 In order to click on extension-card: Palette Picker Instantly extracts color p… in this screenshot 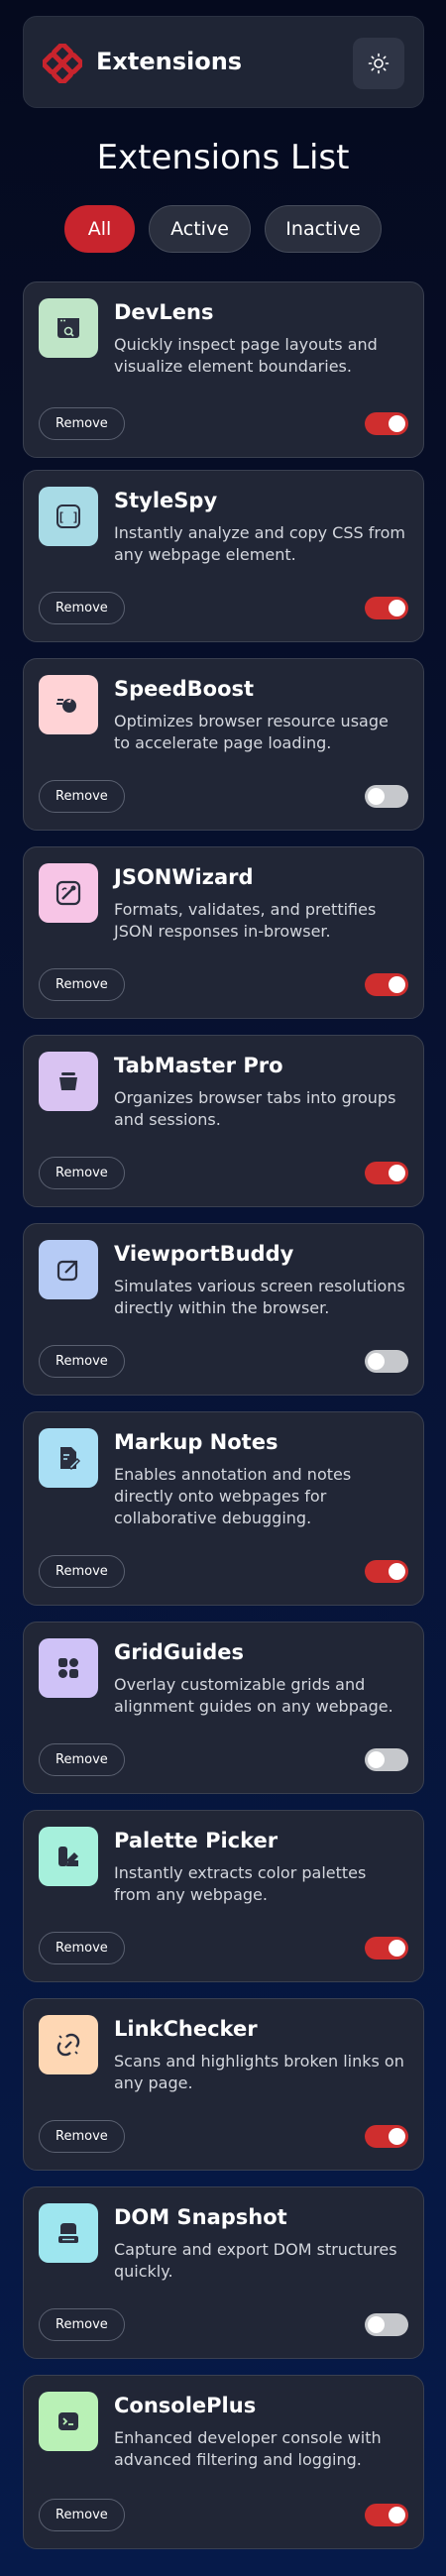, I will do `click(223, 1896)`.